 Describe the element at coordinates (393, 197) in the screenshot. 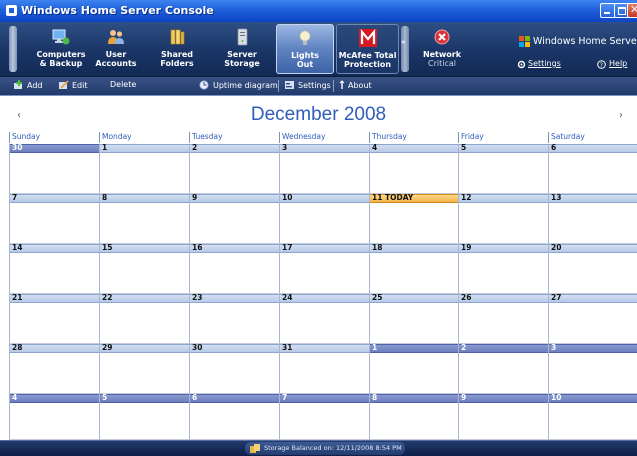

I see `today-day-number: 11 TODAY` at that location.